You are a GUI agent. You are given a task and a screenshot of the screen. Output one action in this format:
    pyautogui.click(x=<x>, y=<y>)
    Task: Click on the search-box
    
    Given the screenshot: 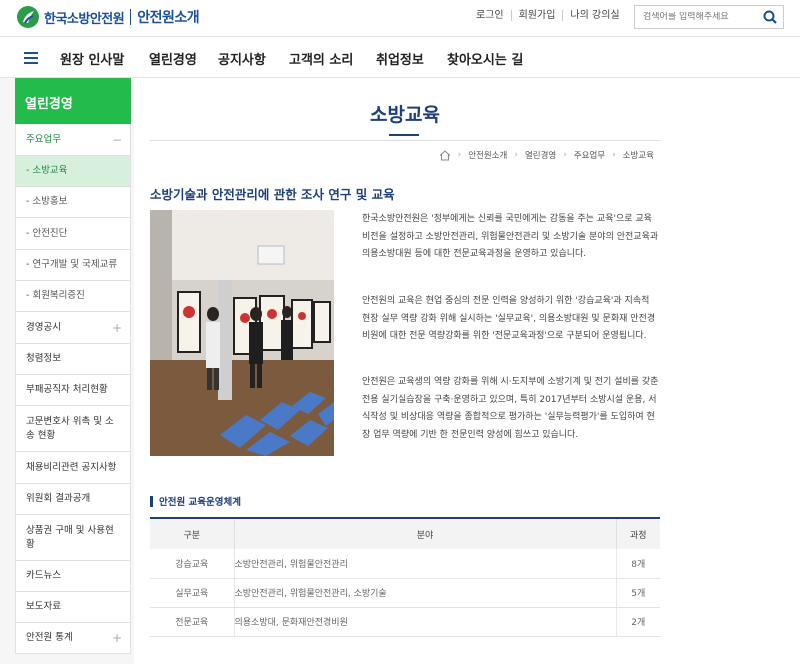 What is the action you would take?
    pyautogui.click(x=709, y=17)
    